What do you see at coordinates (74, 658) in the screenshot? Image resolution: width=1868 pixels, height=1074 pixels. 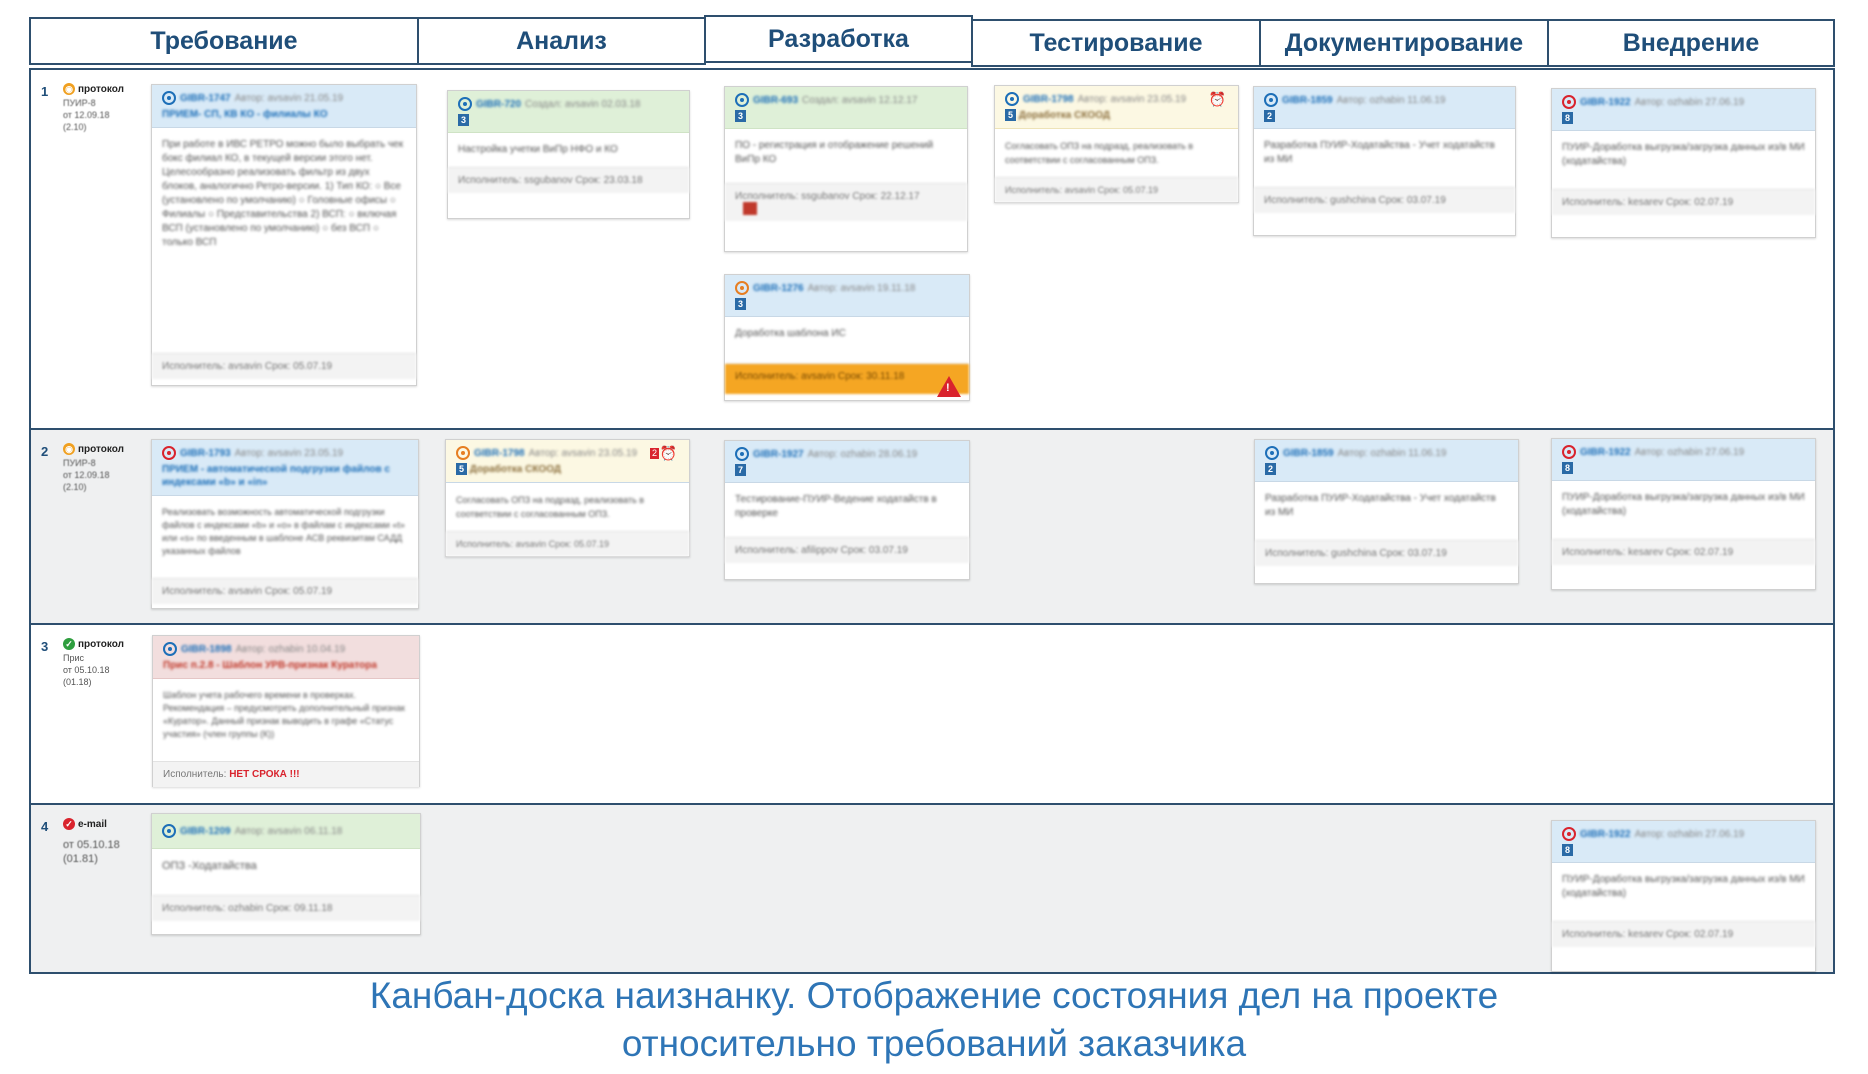 I see `source-doc: Прис` at bounding box center [74, 658].